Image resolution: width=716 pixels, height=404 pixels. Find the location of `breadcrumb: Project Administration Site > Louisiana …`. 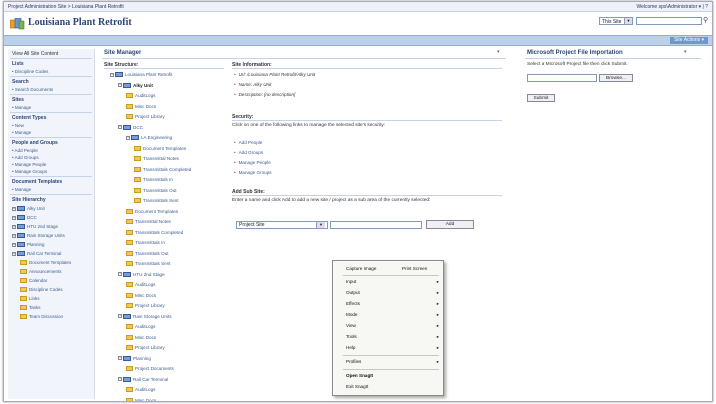

breadcrumb: Project Administration Site > Louisiana … is located at coordinates (66, 7).